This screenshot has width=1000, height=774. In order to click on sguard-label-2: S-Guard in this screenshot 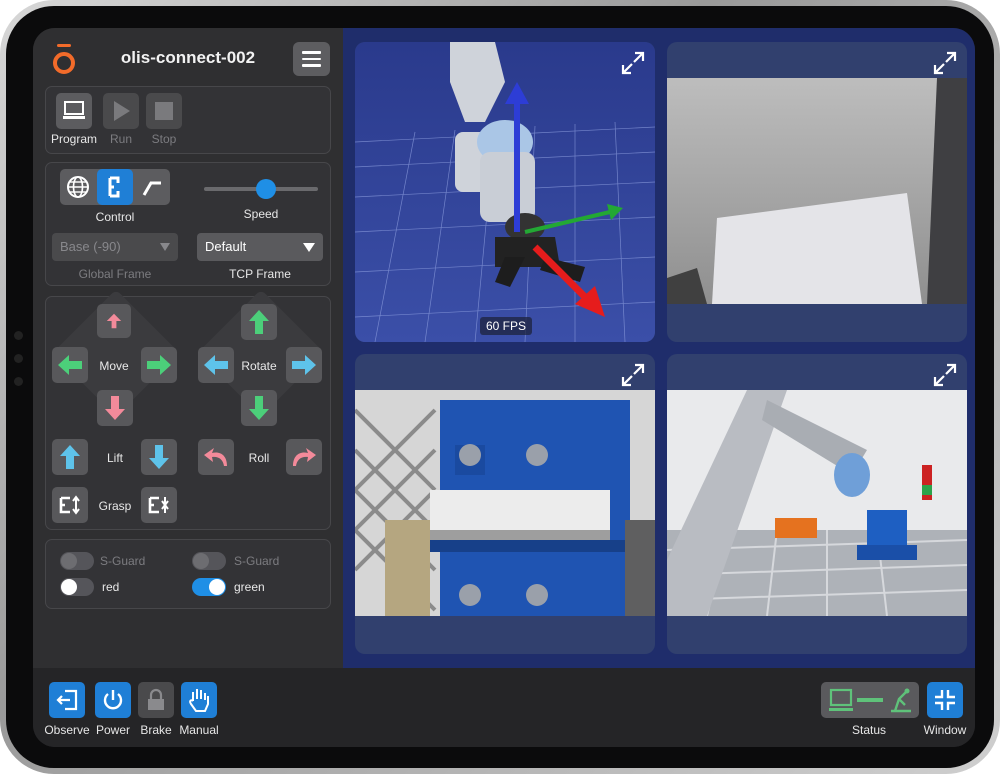, I will do `click(257, 561)`.